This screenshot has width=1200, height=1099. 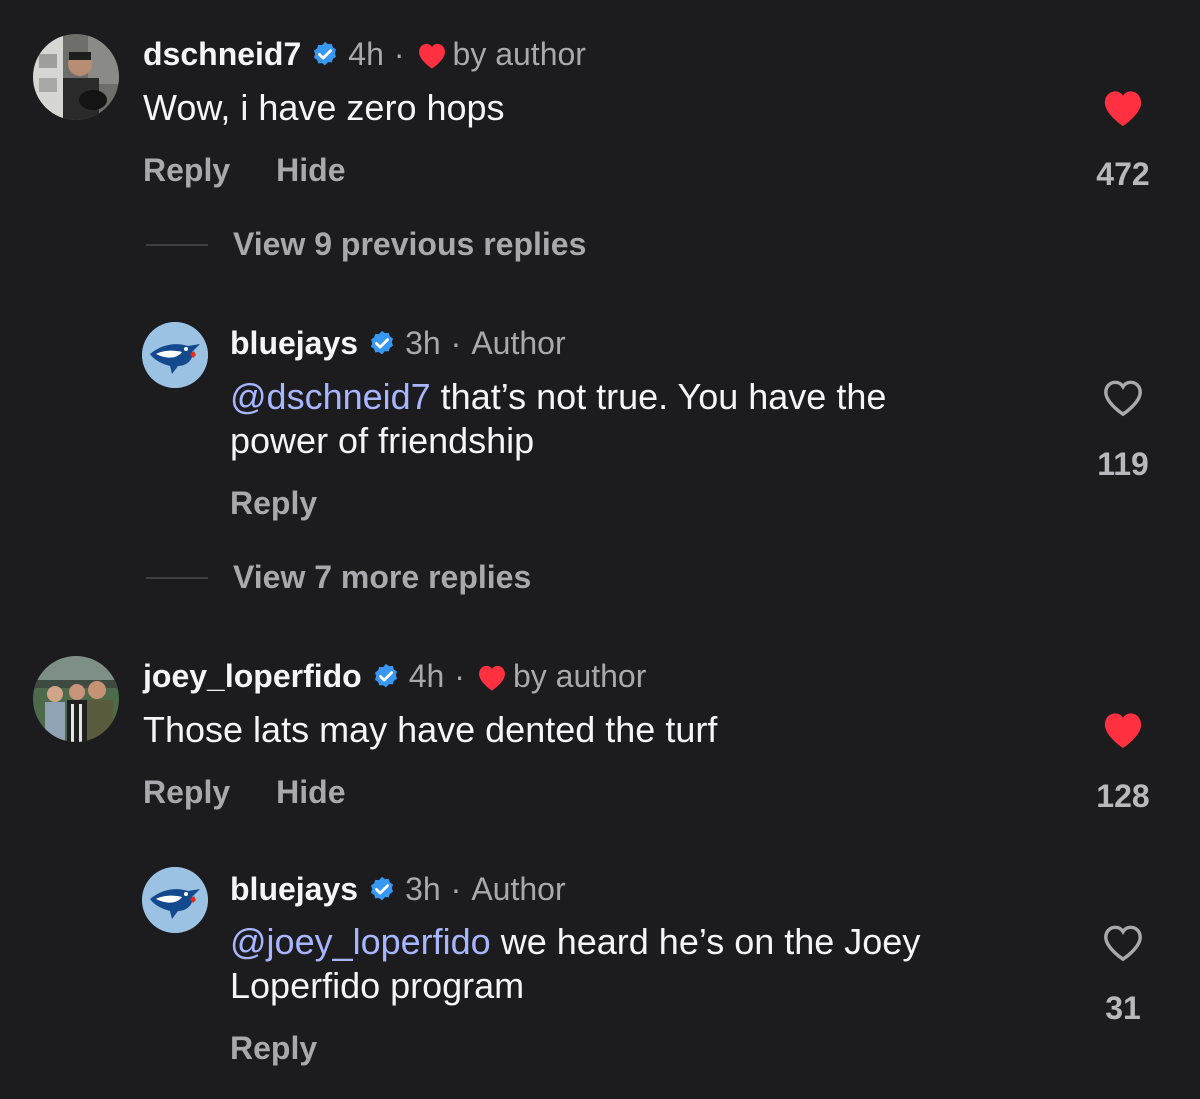 I want to click on comment-text-line2: power of friendship, so click(x=382, y=440).